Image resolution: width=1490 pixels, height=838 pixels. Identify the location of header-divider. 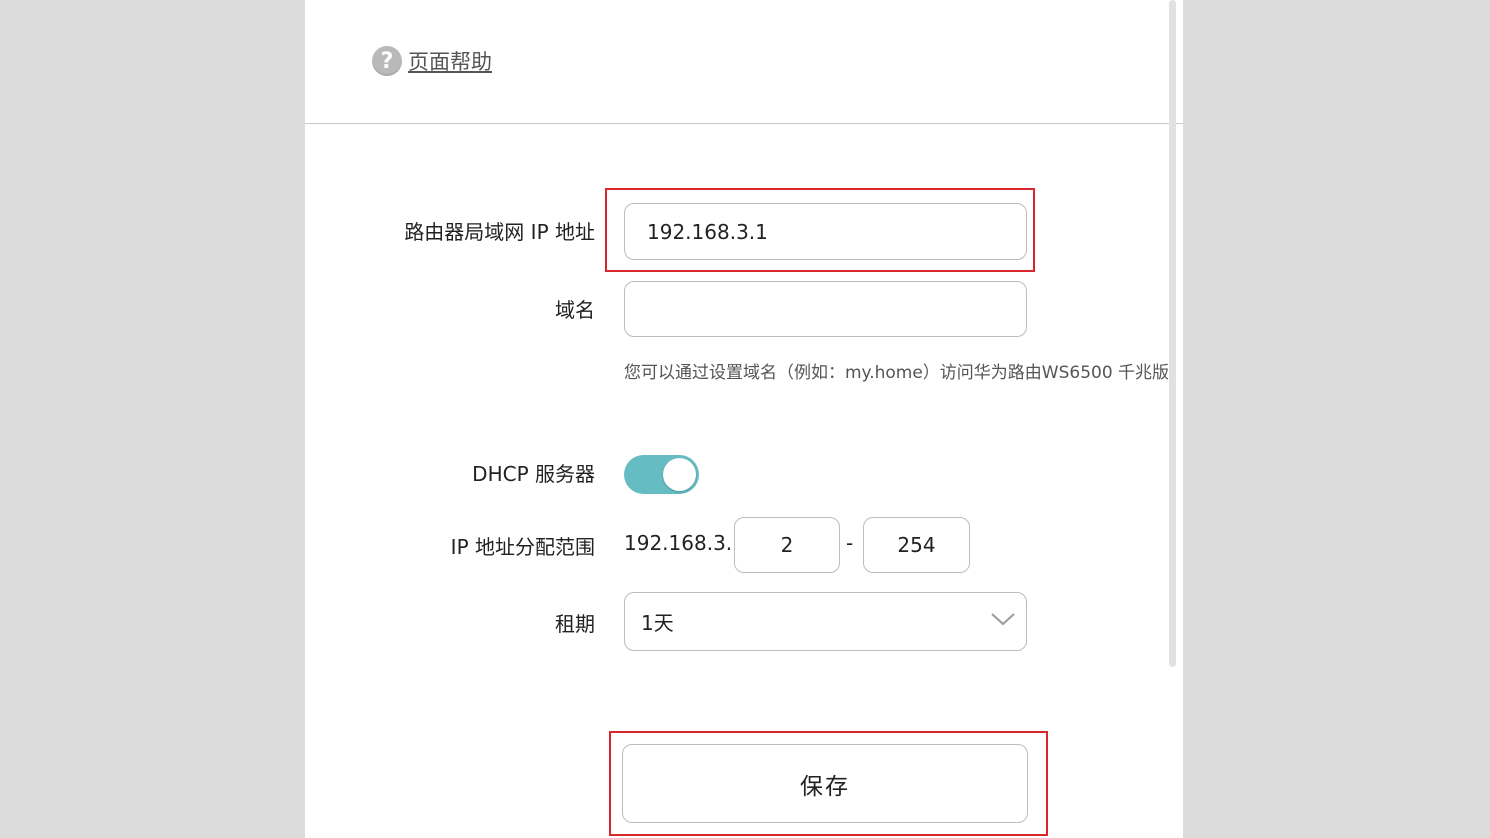
(744, 123).